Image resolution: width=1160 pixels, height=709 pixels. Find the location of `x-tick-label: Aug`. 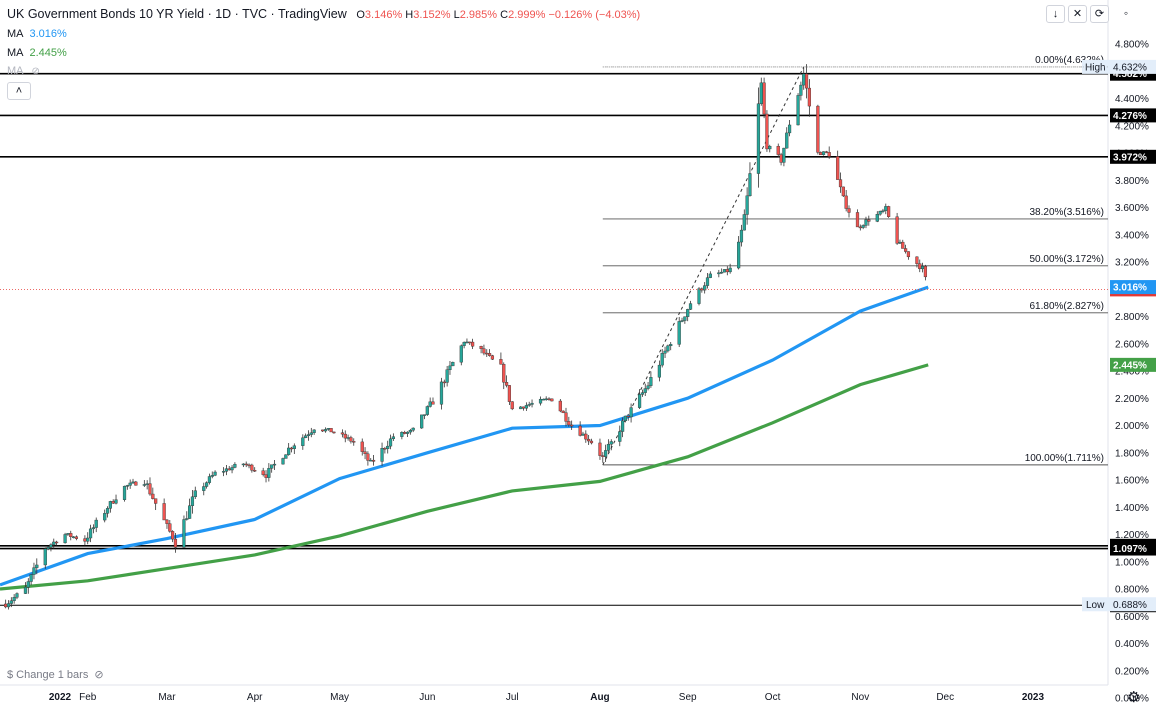

x-tick-label: Aug is located at coordinates (599, 697).